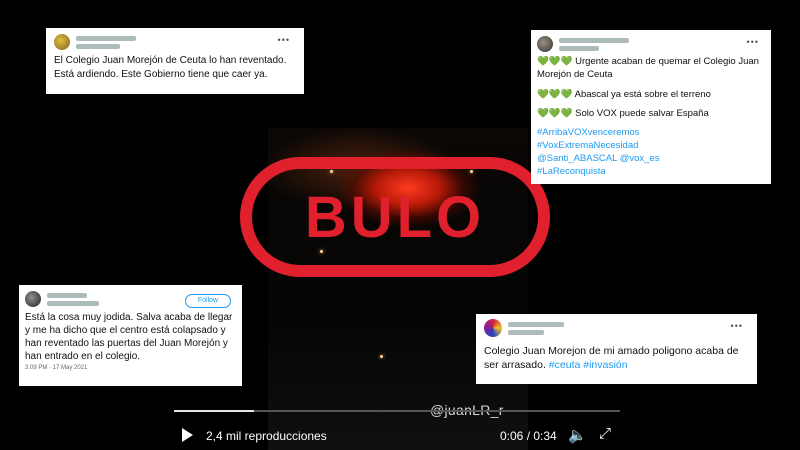  What do you see at coordinates (187, 435) in the screenshot?
I see `play-icon` at bounding box center [187, 435].